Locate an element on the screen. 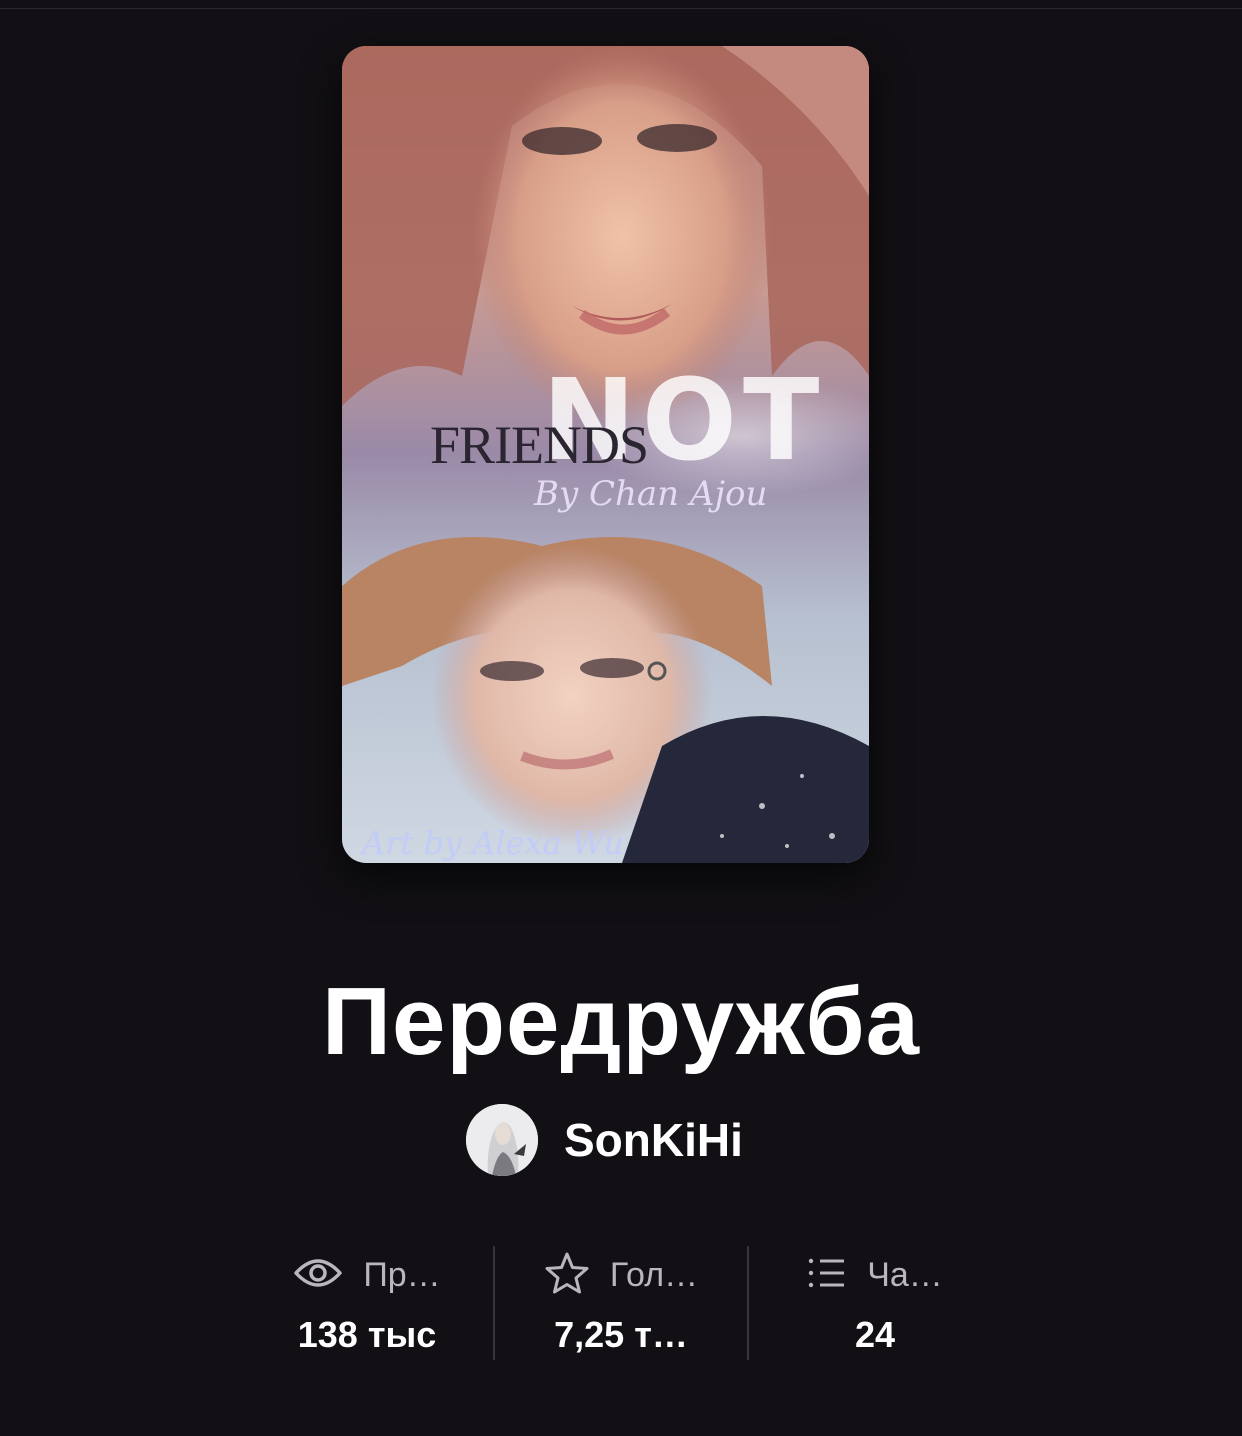 The image size is (1242, 1436). cover-title-friends: FRIENDS is located at coordinates (539, 445).